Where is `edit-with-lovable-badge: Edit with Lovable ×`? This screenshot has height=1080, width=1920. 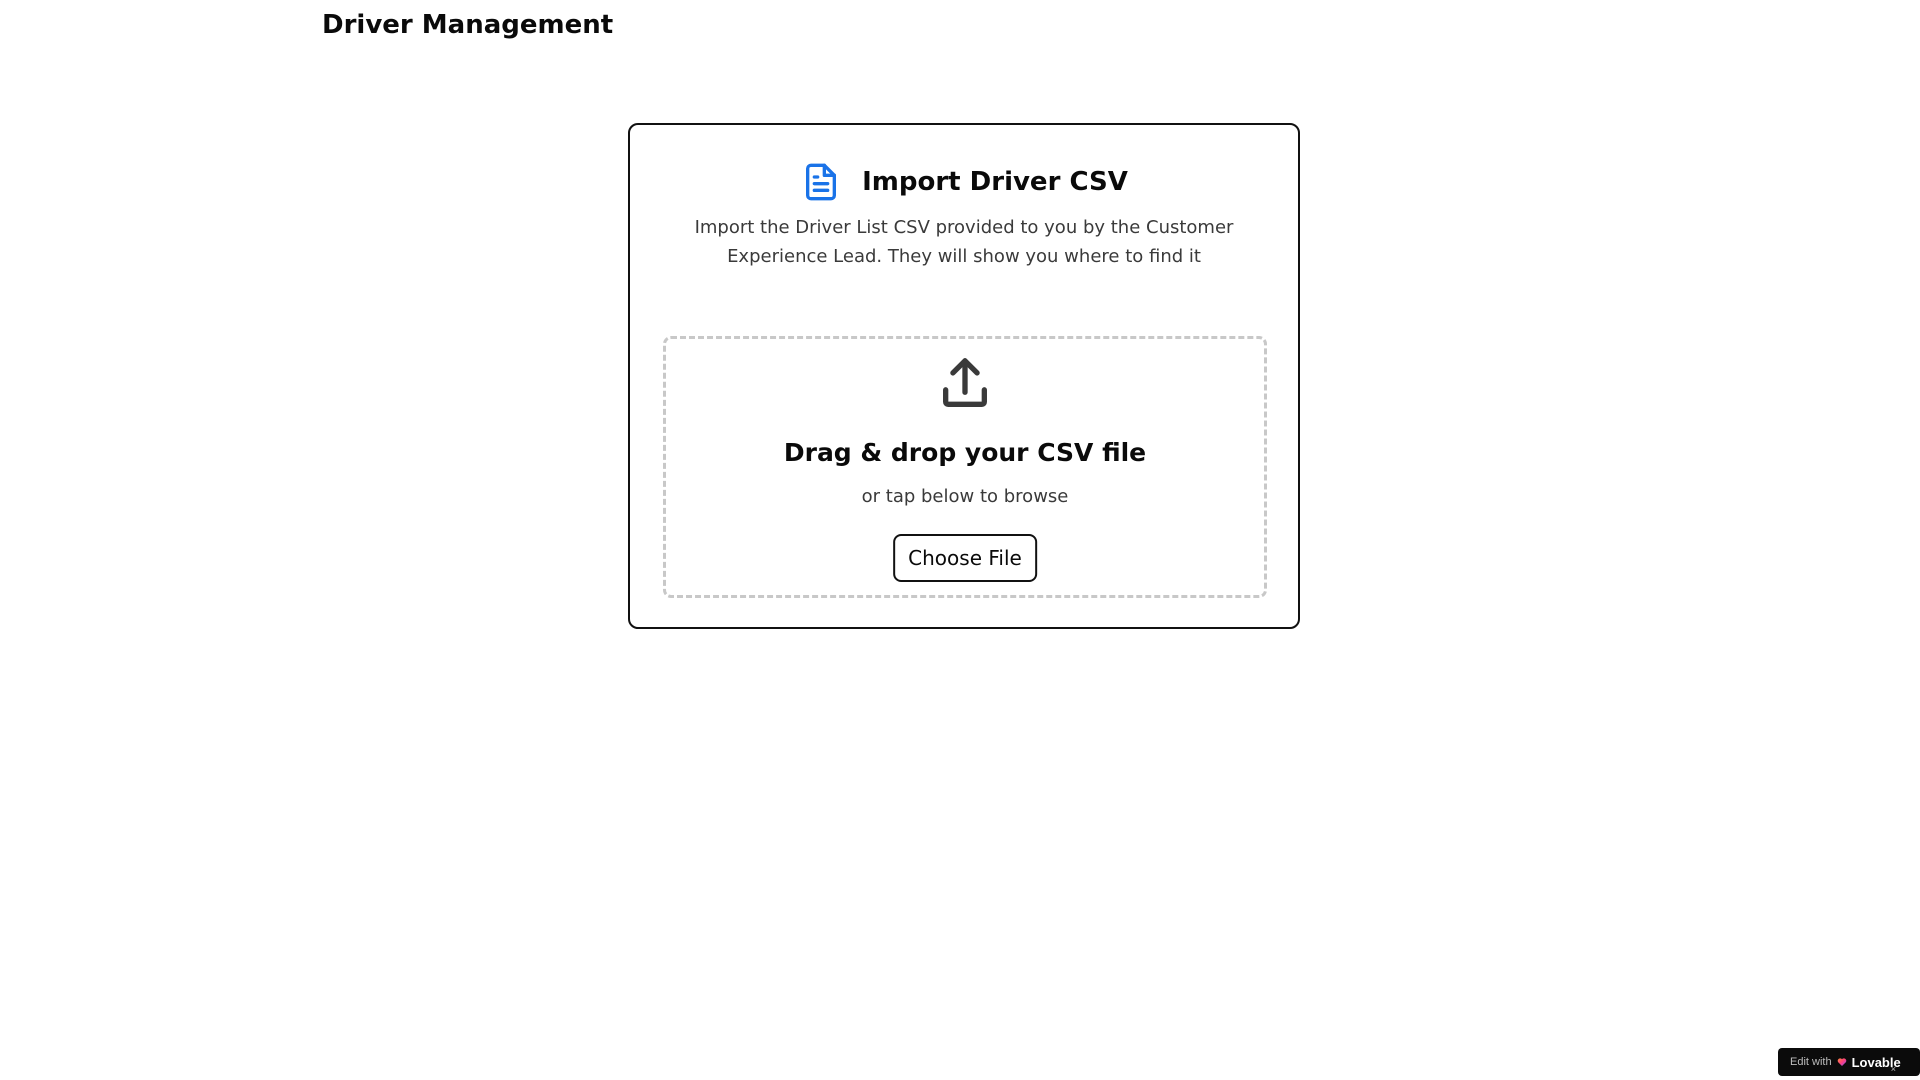 edit-with-lovable-badge: Edit with Lovable × is located at coordinates (1849, 1062).